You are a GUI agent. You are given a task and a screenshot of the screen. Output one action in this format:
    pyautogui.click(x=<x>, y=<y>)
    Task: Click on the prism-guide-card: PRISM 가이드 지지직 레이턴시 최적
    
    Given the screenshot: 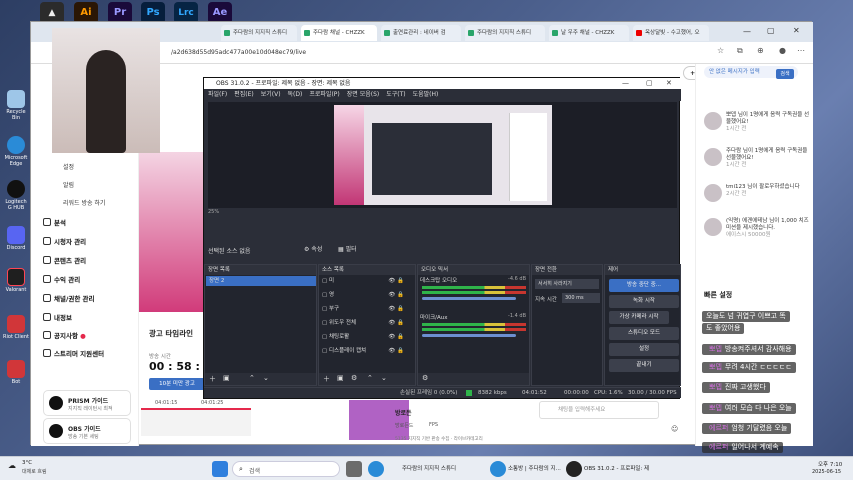 What is the action you would take?
    pyautogui.click(x=87, y=403)
    